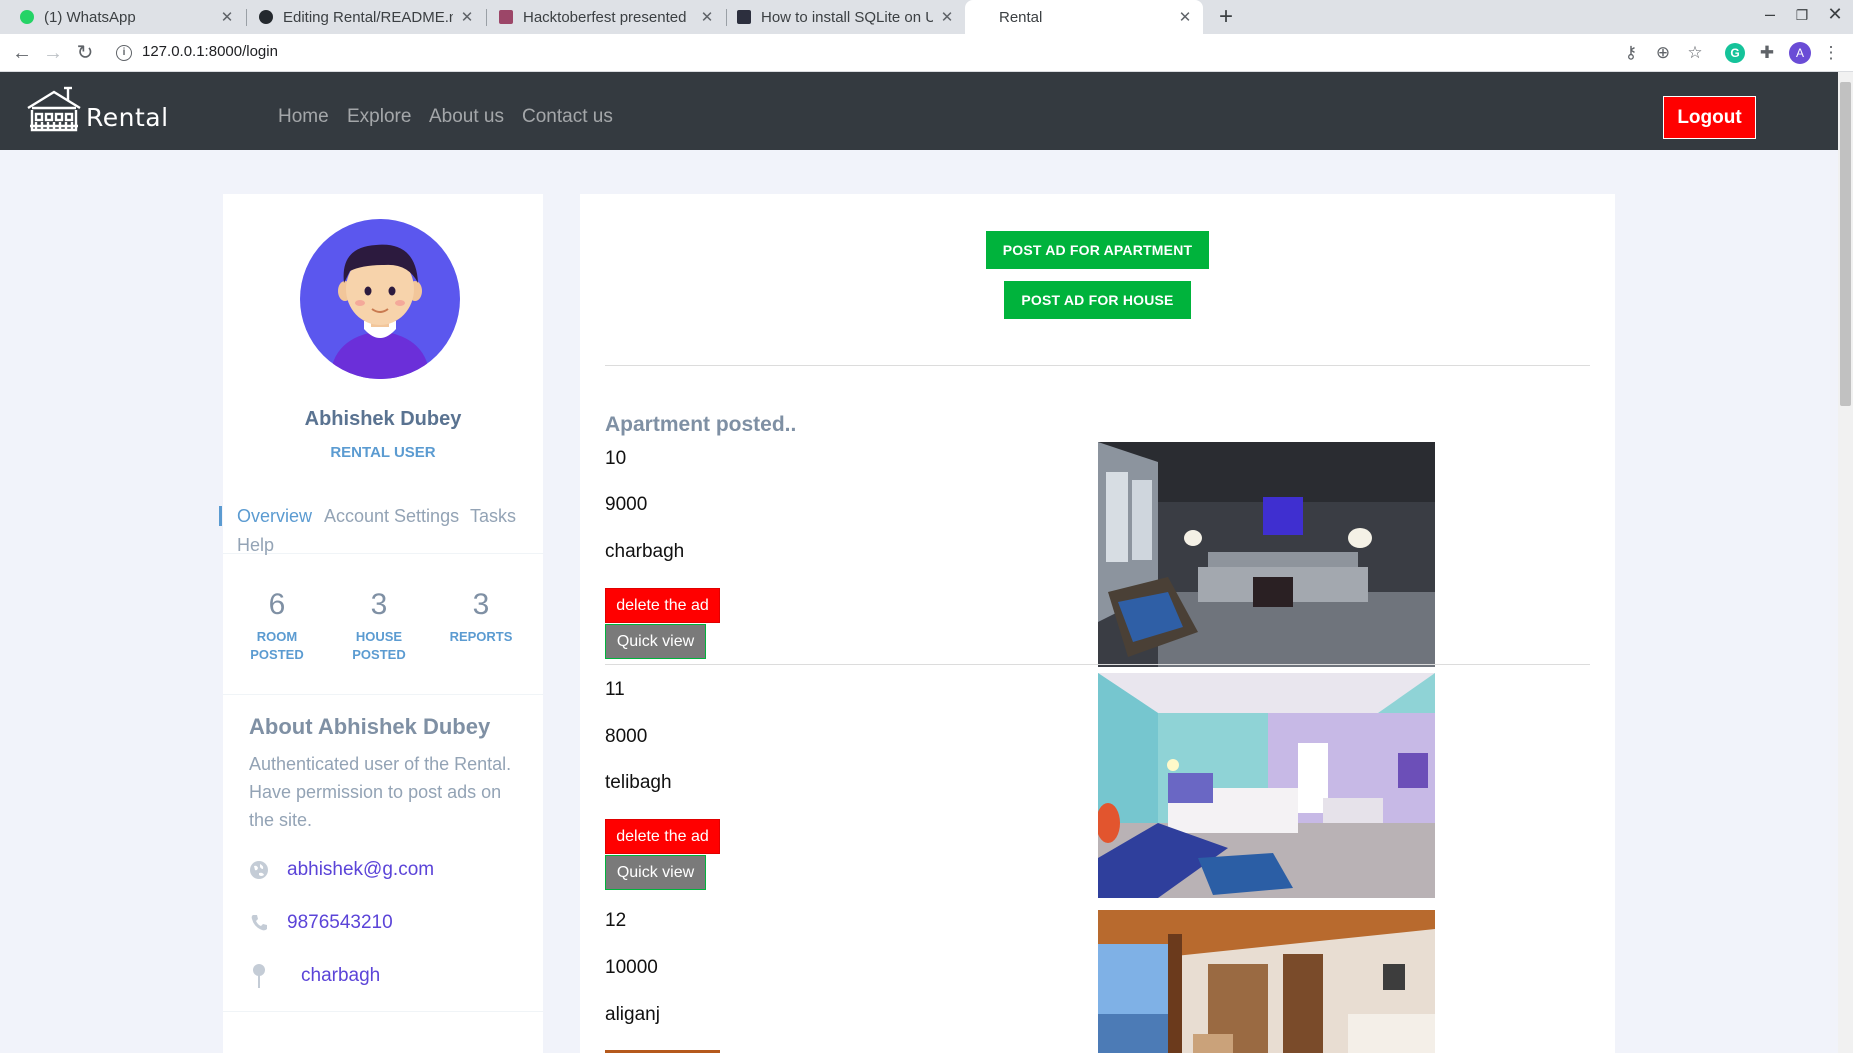  I want to click on browser-tab-sqlite: How to install SQLite on U ✕, so click(846, 17).